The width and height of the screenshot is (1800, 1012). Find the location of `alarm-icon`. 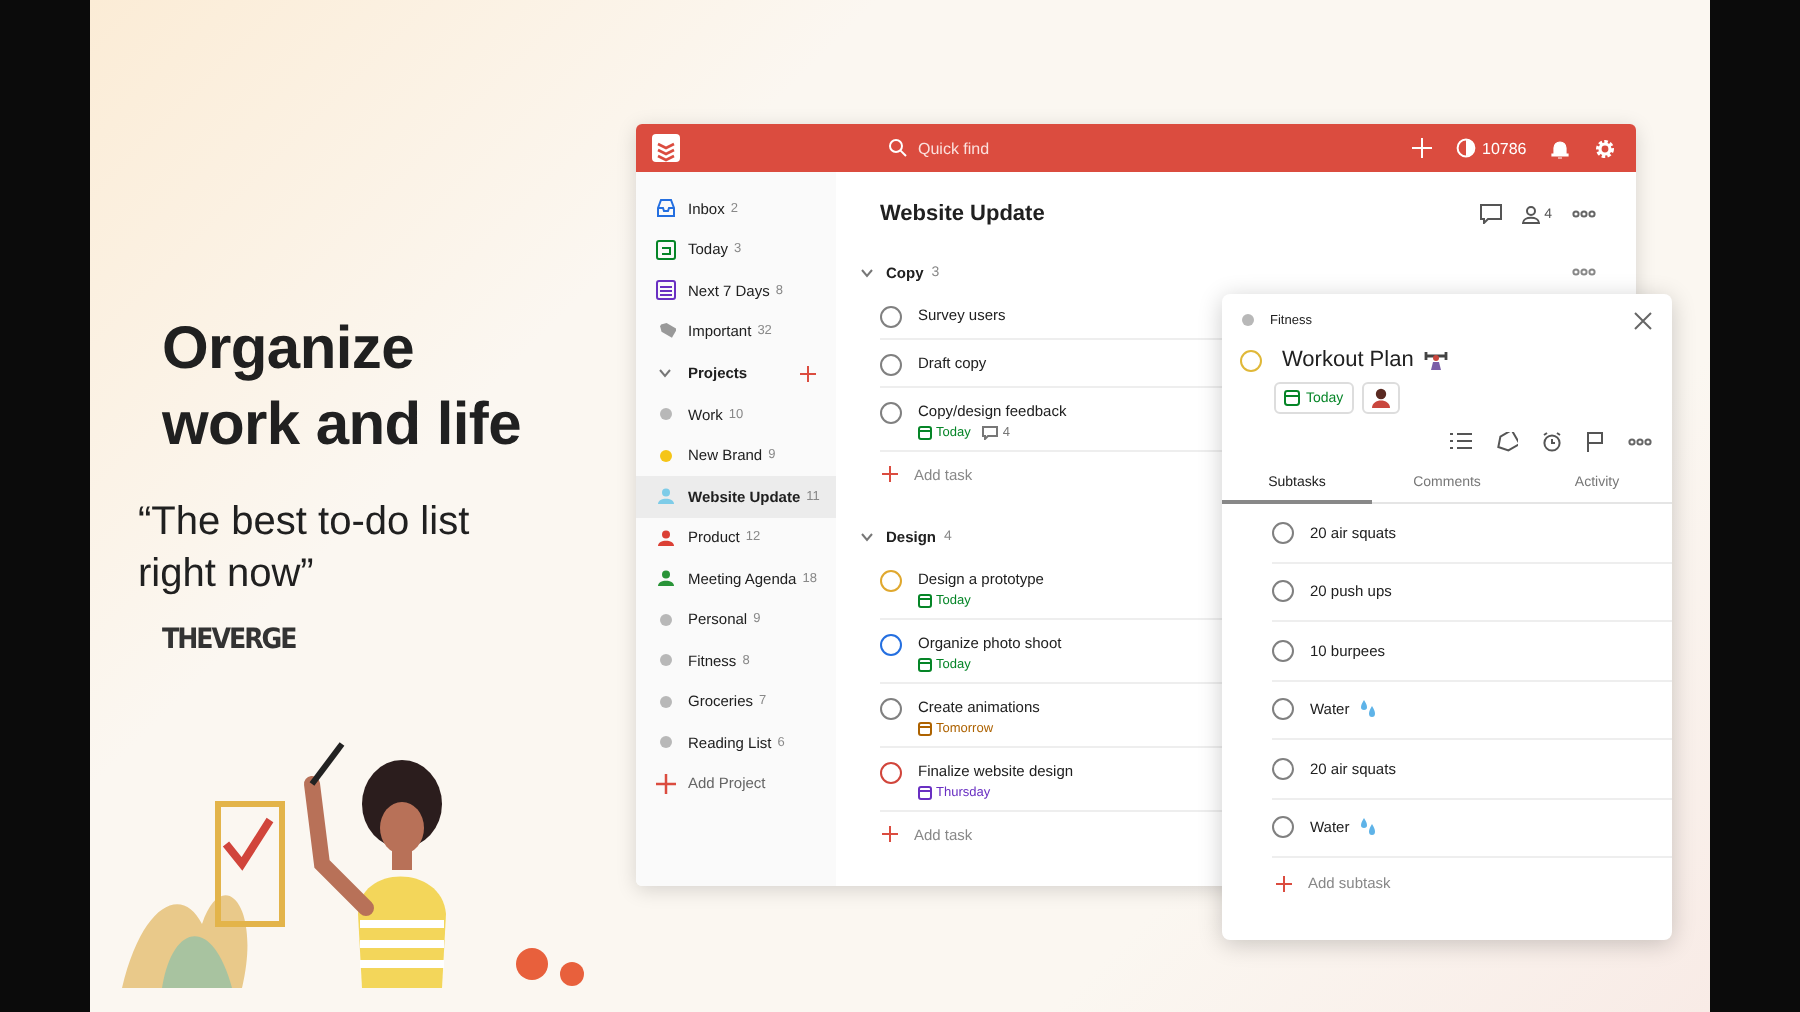

alarm-icon is located at coordinates (1552, 441).